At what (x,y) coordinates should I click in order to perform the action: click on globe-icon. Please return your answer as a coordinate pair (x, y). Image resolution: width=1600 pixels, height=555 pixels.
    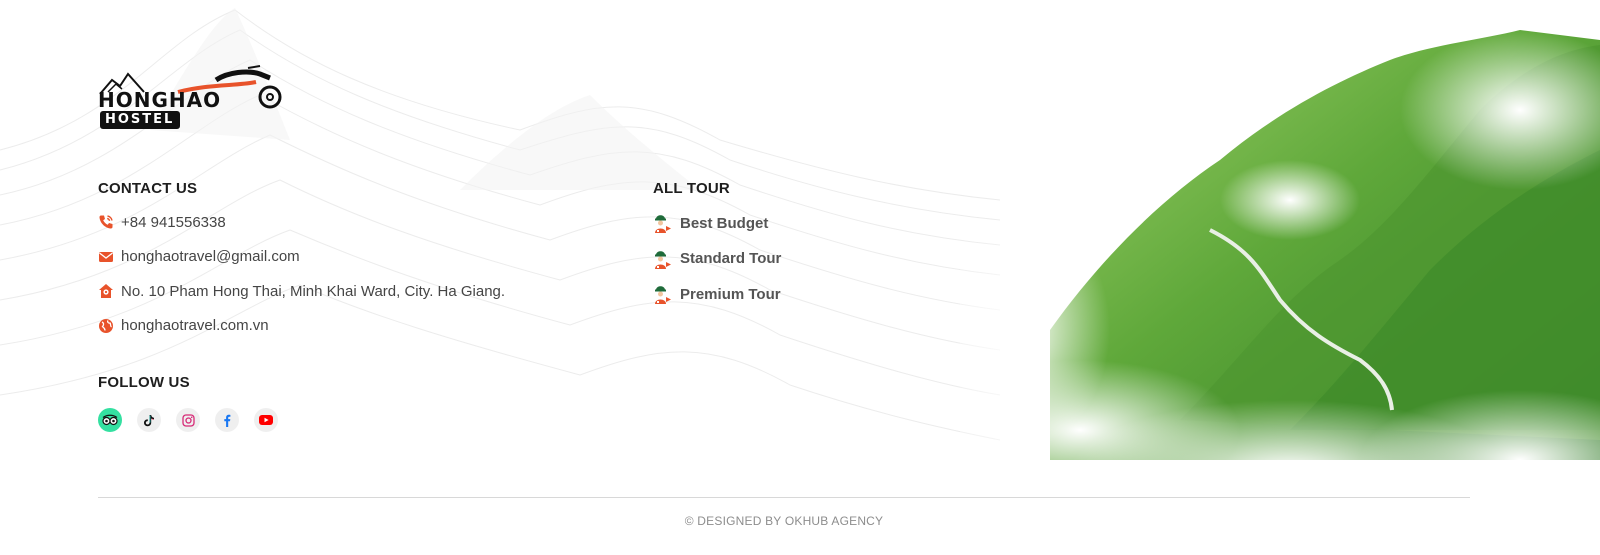
    Looking at the image, I should click on (106, 325).